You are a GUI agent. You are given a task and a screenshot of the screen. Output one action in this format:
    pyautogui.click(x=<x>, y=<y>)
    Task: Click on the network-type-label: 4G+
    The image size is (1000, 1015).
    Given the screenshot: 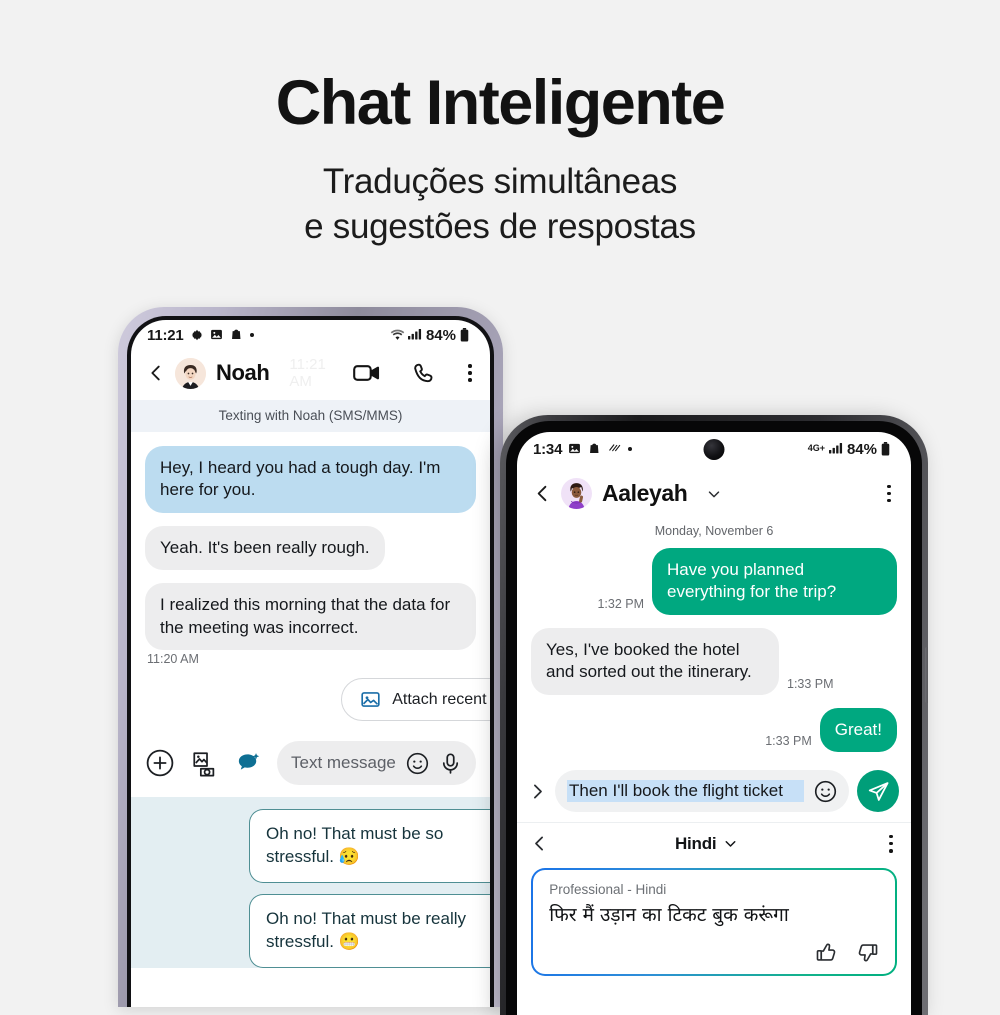 What is the action you would take?
    pyautogui.click(x=816, y=448)
    